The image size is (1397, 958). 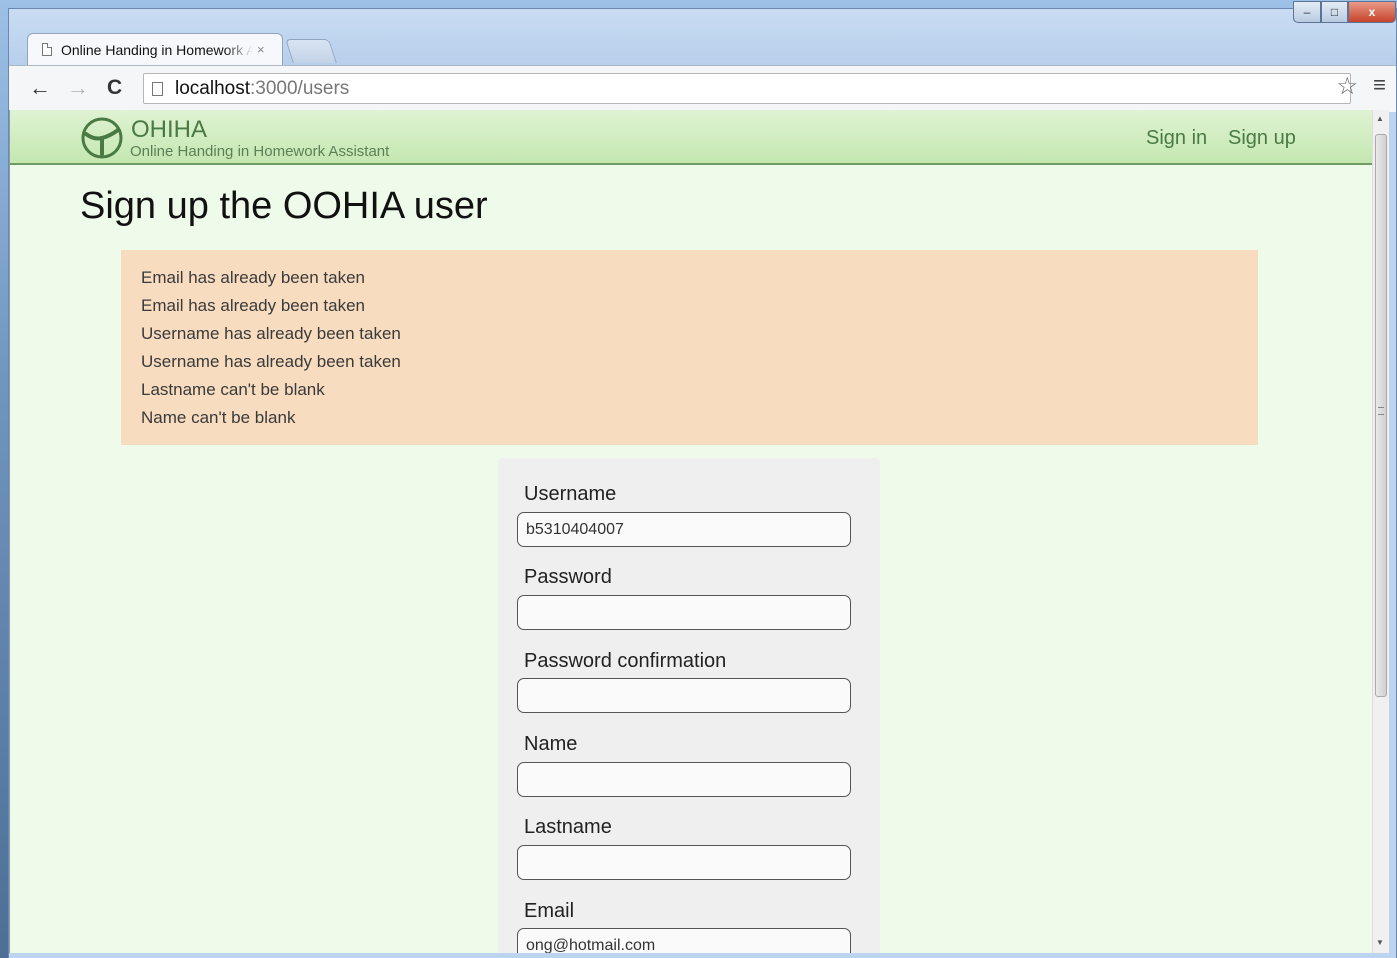 I want to click on name-input, so click(x=684, y=779).